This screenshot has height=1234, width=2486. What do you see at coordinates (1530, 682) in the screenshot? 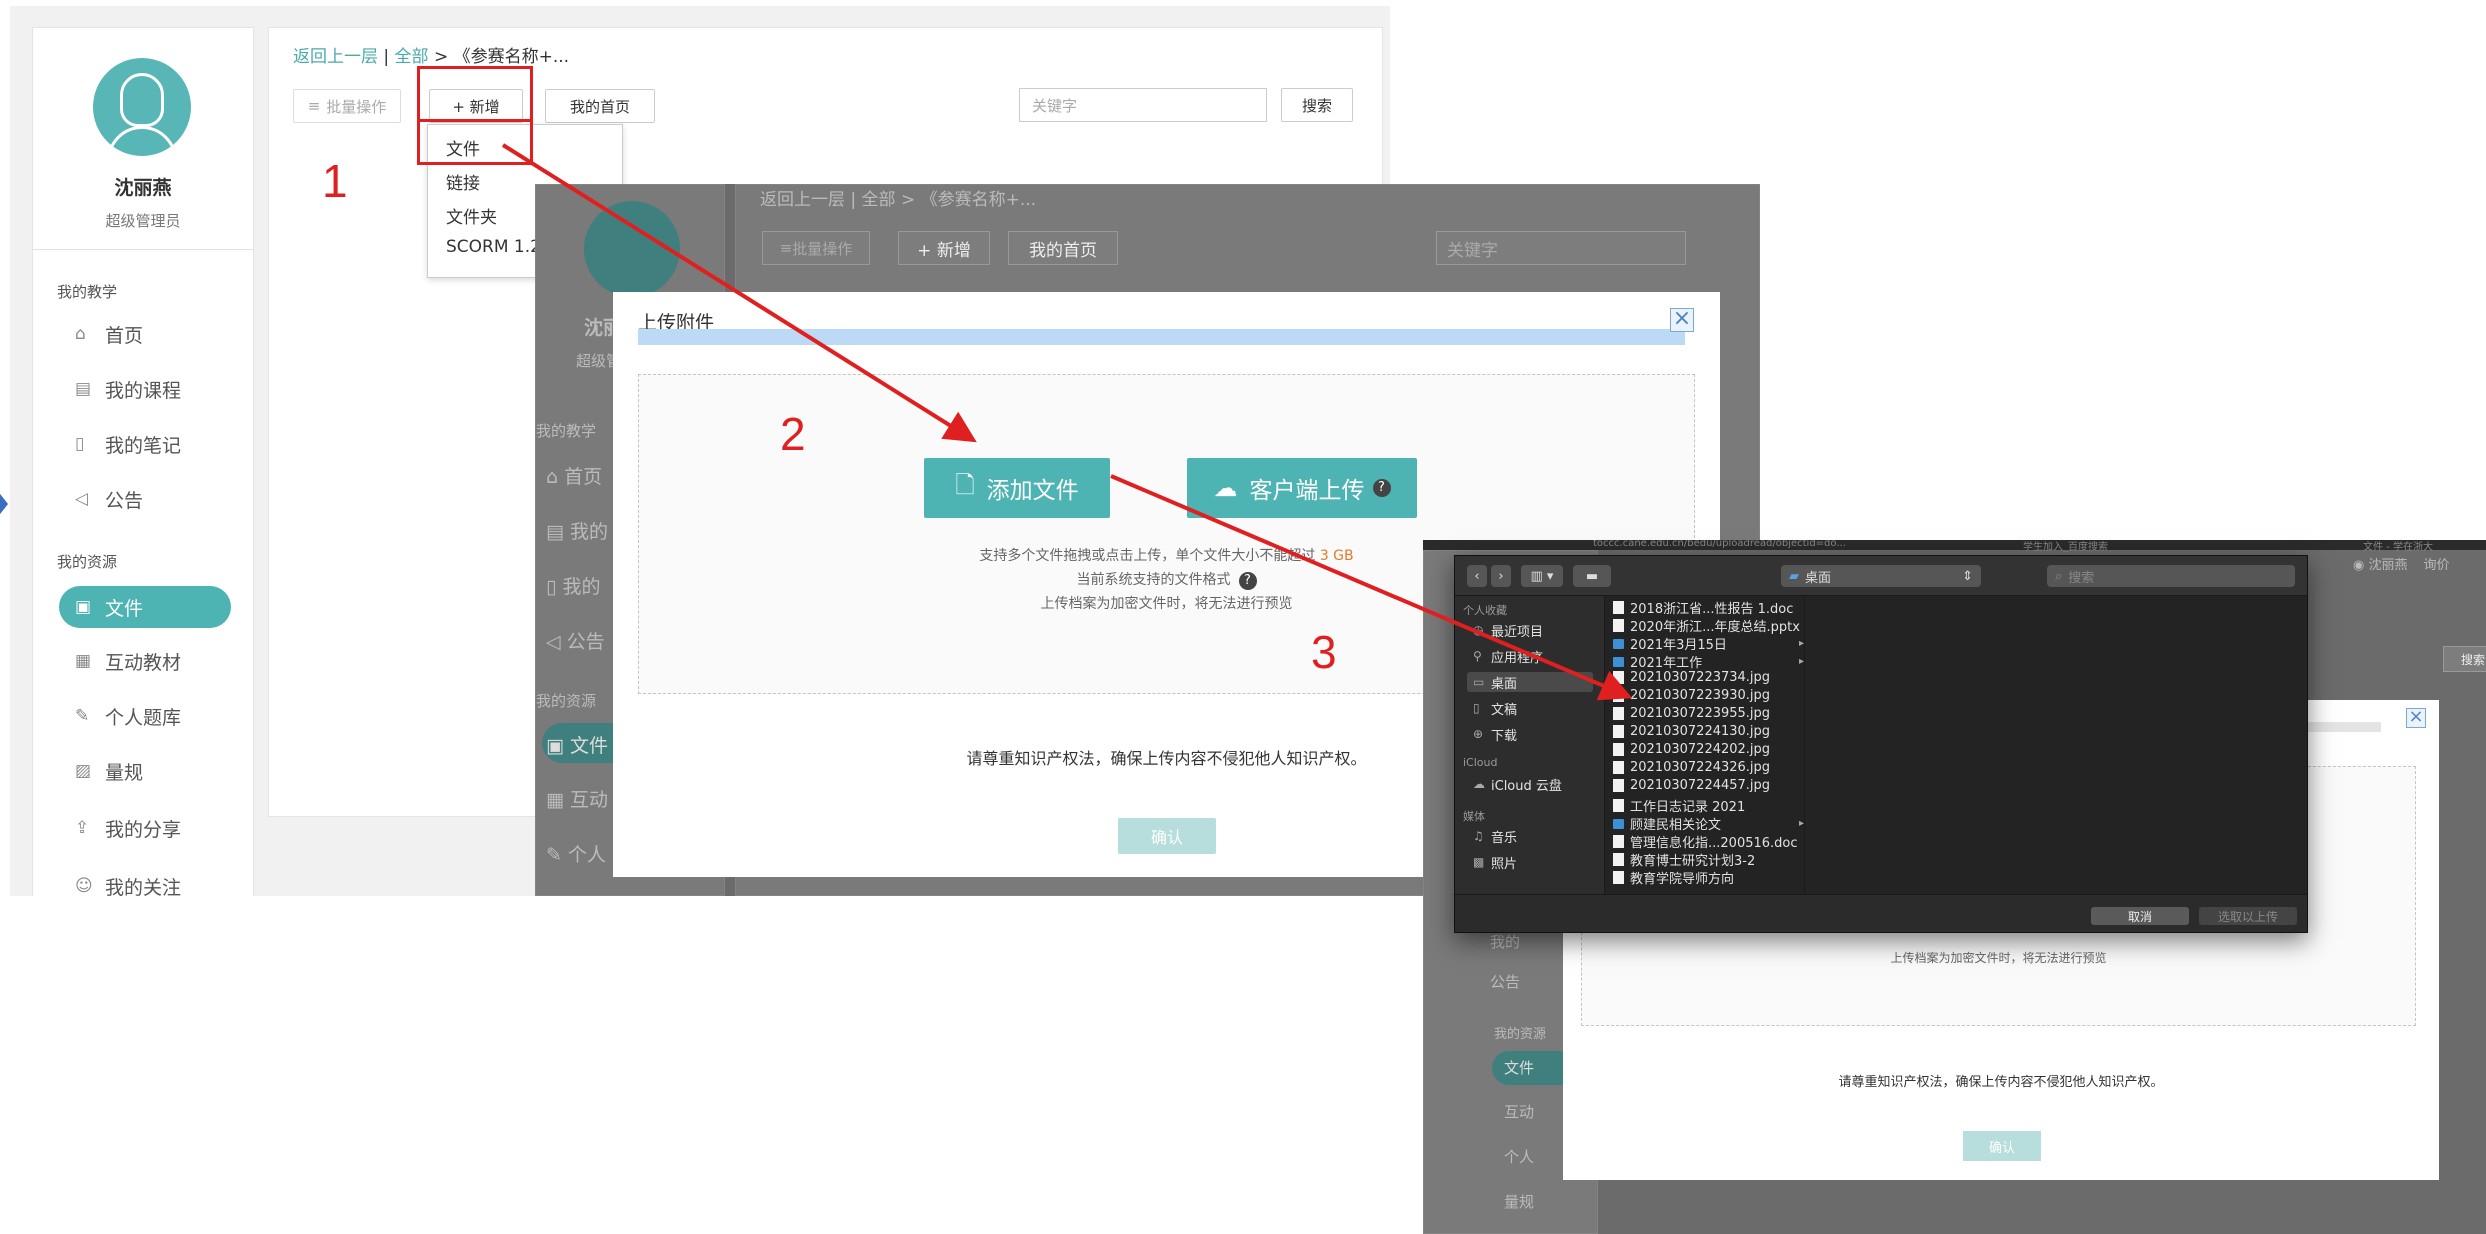
I see `picker-item-desktop: ▭ 桌面` at bounding box center [1530, 682].